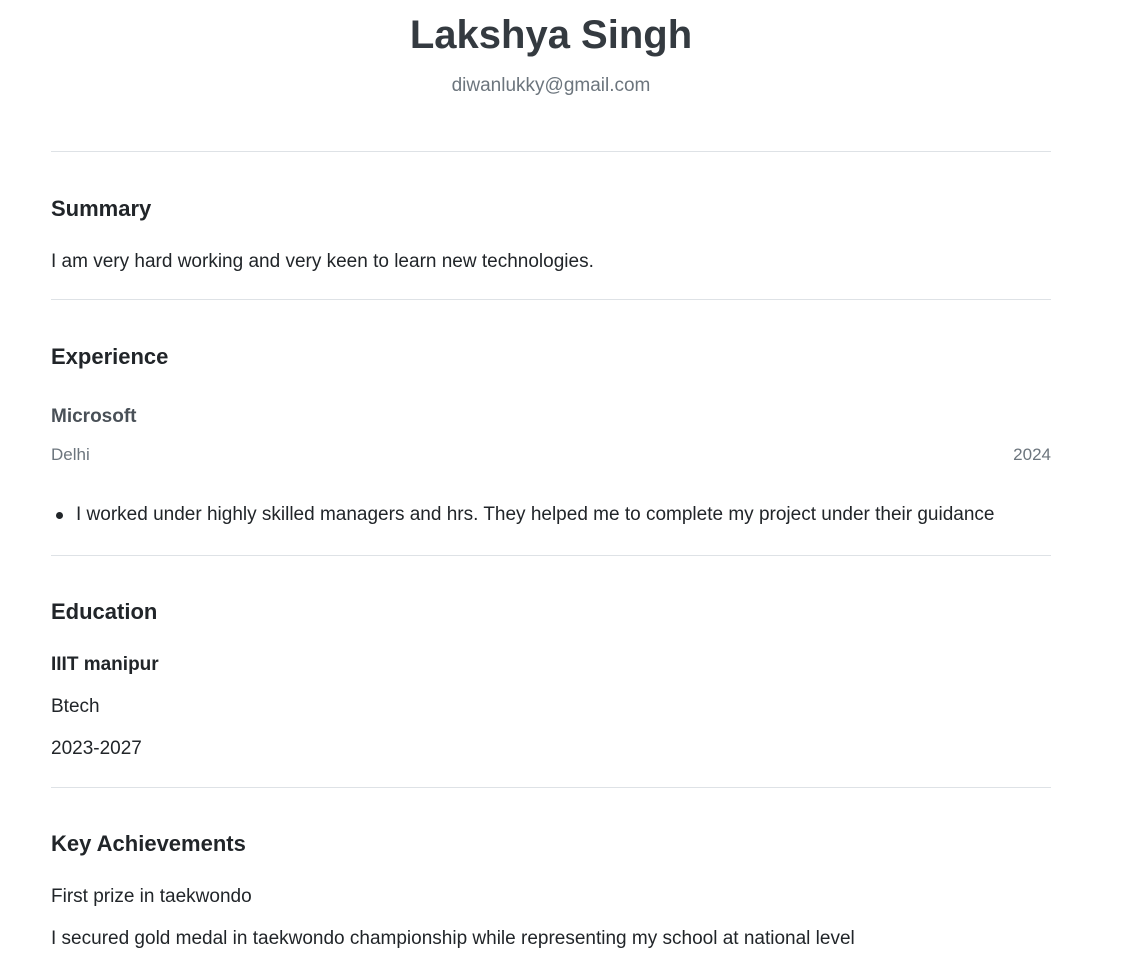 Image resolution: width=1143 pixels, height=959 pixels. I want to click on education-divider, so click(551, 787).